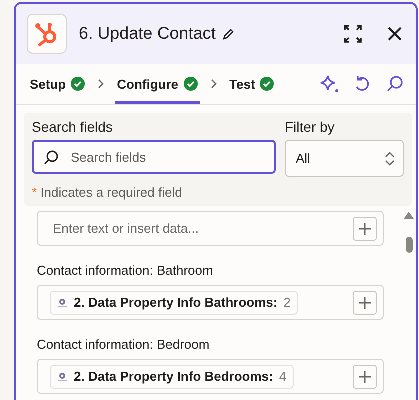 The image size is (419, 400). What do you see at coordinates (51, 157) in the screenshot?
I see `search-icon` at bounding box center [51, 157].